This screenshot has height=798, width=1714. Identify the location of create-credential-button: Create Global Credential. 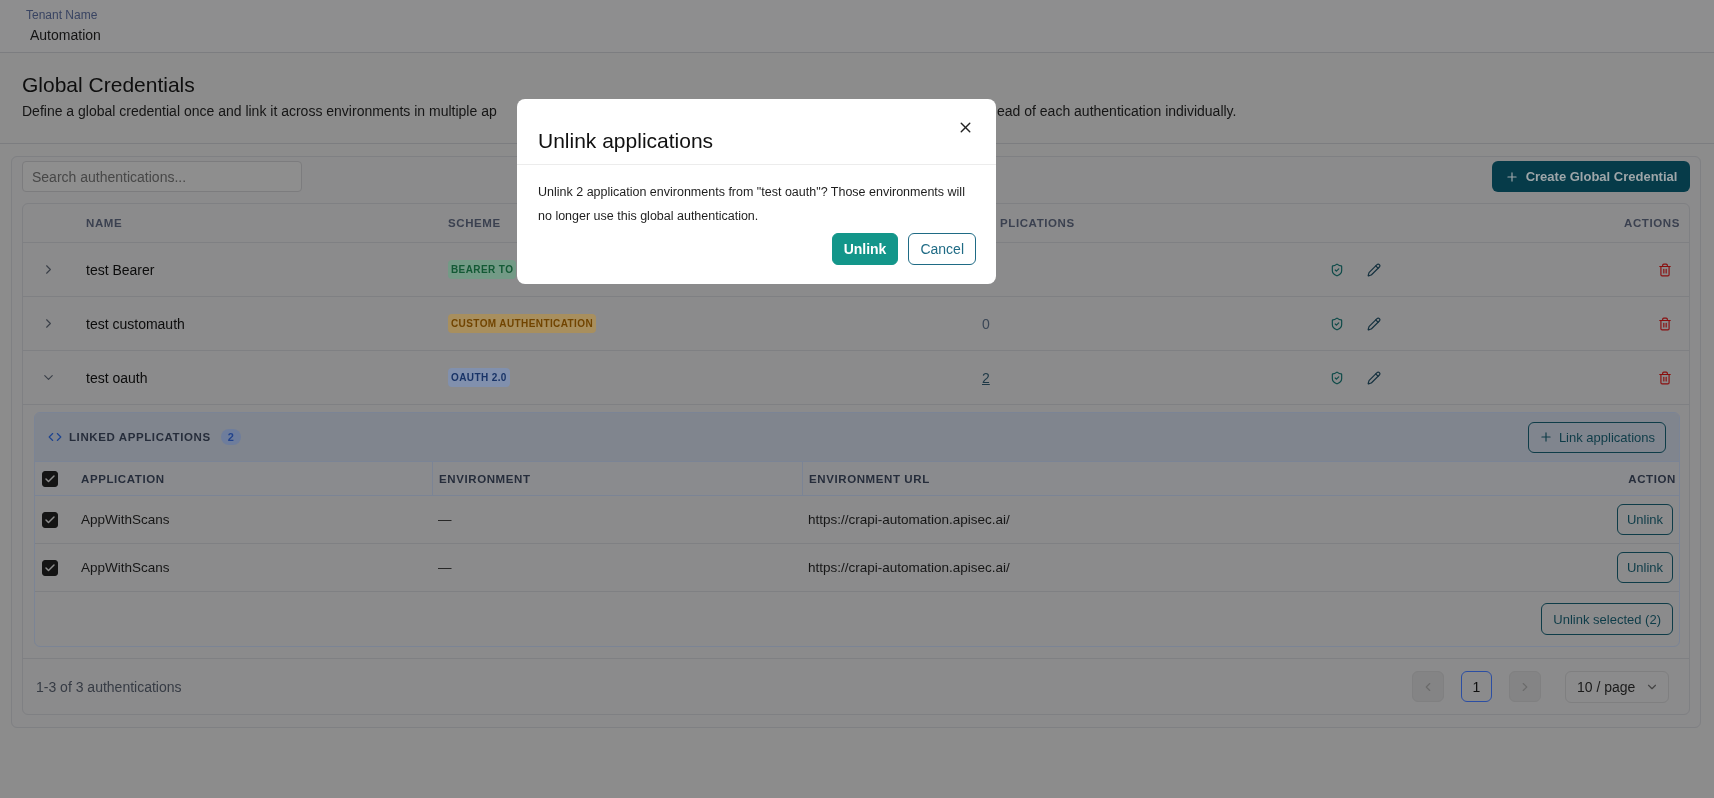
(1591, 176).